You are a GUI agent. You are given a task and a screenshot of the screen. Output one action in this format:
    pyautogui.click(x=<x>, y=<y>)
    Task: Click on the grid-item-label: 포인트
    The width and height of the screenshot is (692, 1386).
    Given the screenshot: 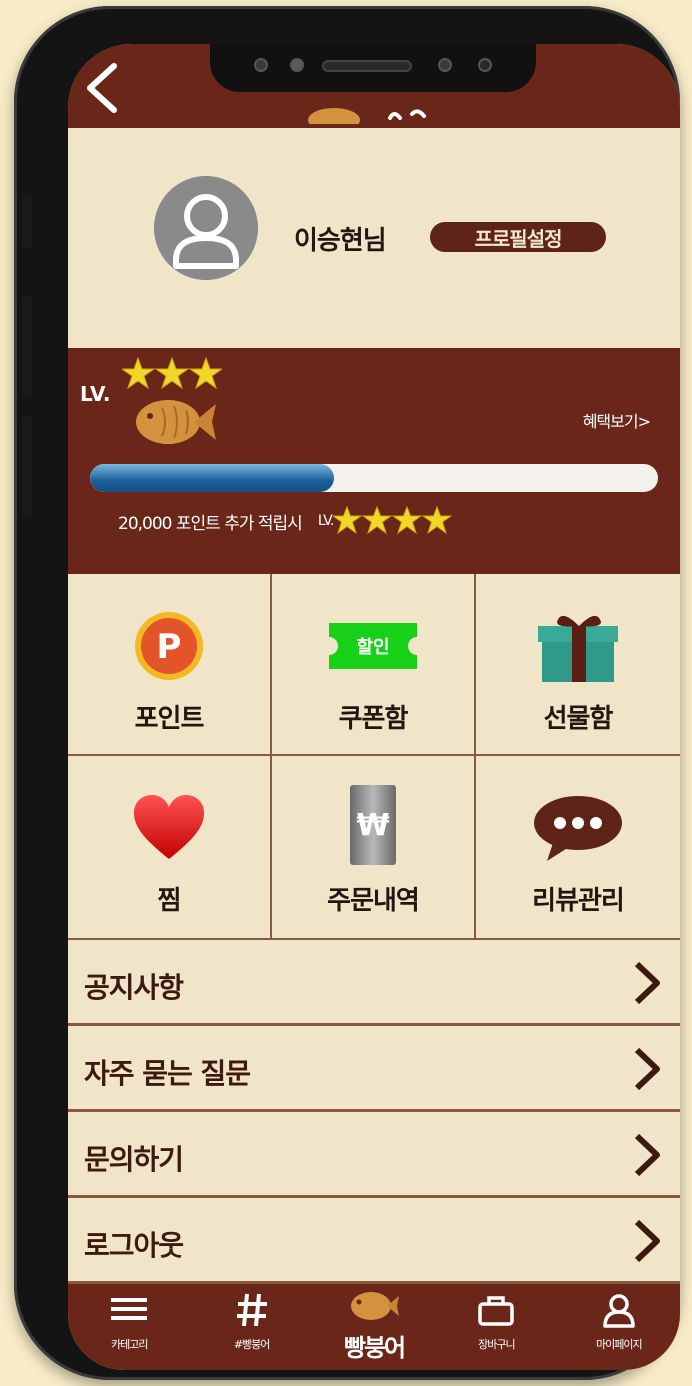 What is the action you would take?
    pyautogui.click(x=169, y=719)
    